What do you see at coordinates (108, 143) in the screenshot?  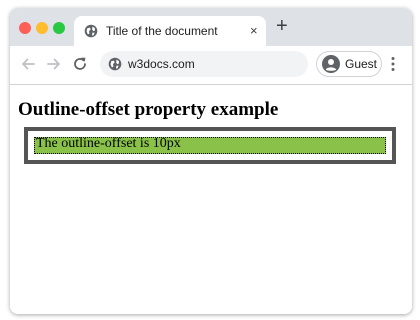 I see `outline-demo-text: The outline-offset is 10px` at bounding box center [108, 143].